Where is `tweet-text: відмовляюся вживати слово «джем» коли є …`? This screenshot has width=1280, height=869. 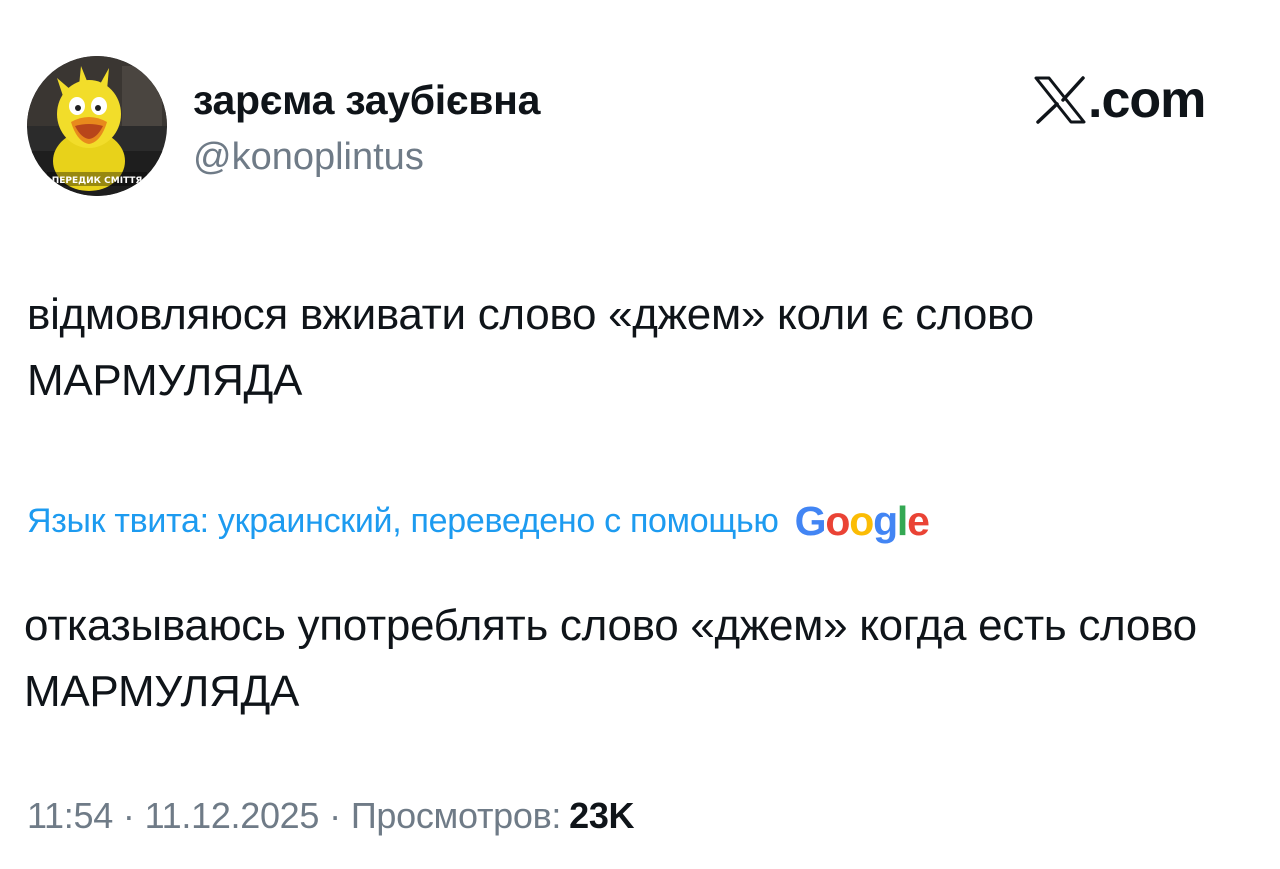
tweet-text: відмовляюся вживати слово «джем» коли є … is located at coordinates (530, 347).